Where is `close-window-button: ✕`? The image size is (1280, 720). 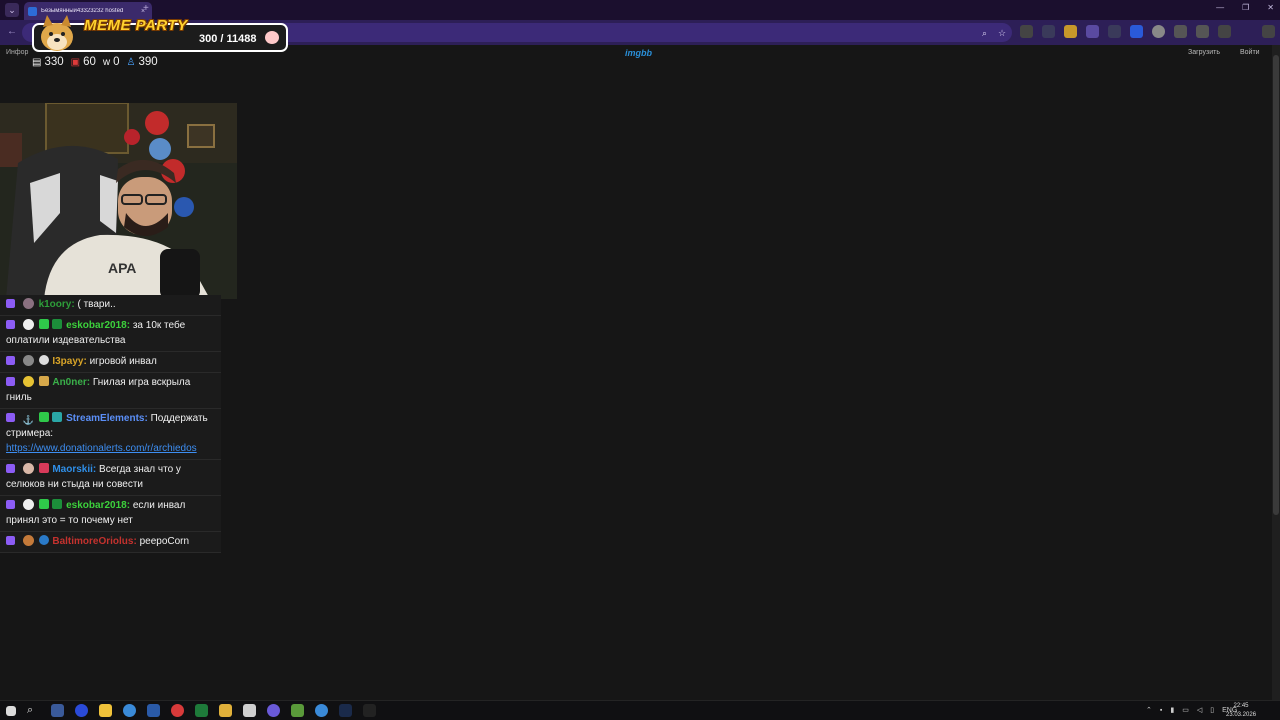 close-window-button: ✕ is located at coordinates (1270, 7).